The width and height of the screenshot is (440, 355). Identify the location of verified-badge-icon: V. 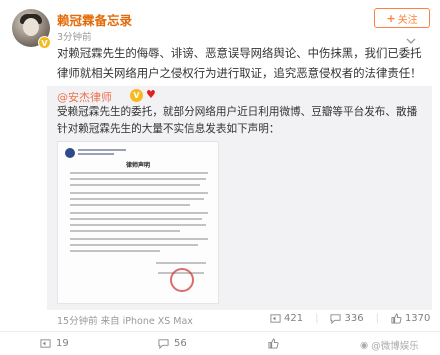
(44, 42).